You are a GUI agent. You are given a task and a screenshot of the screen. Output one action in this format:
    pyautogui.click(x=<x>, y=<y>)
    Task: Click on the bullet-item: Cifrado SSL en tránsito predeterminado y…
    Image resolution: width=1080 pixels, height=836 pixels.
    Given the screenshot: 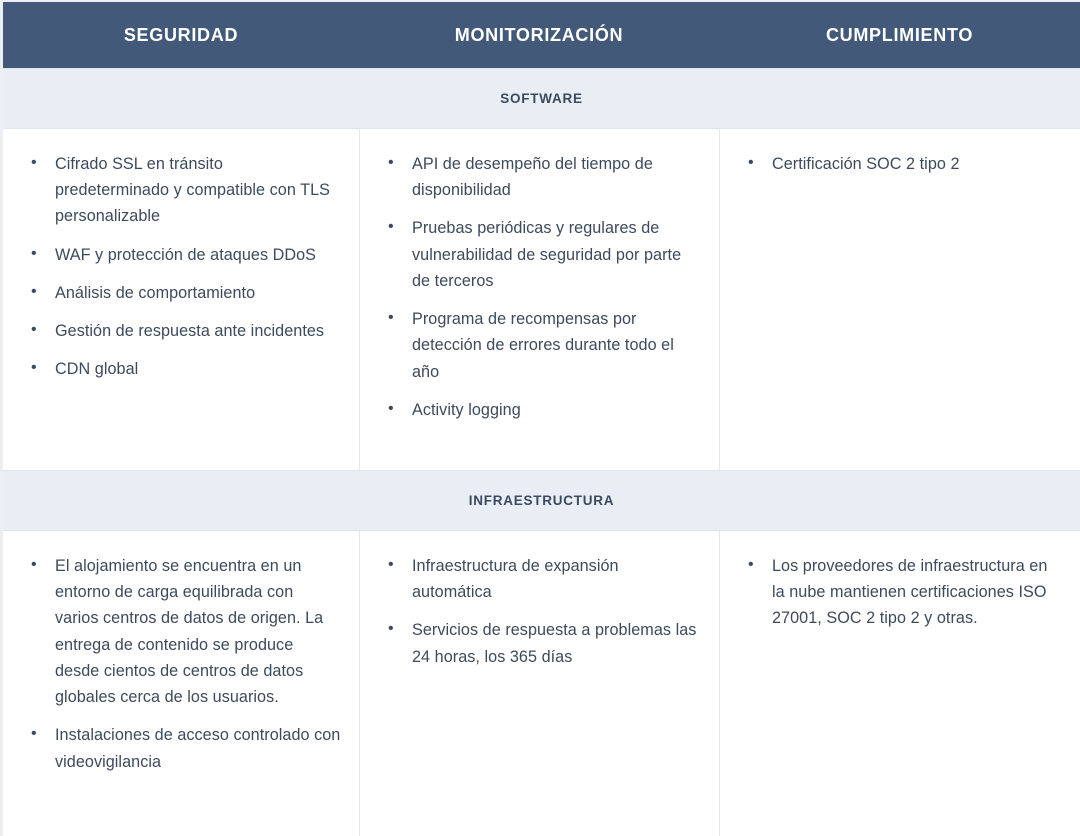 What is the action you would take?
    pyautogui.click(x=181, y=190)
    